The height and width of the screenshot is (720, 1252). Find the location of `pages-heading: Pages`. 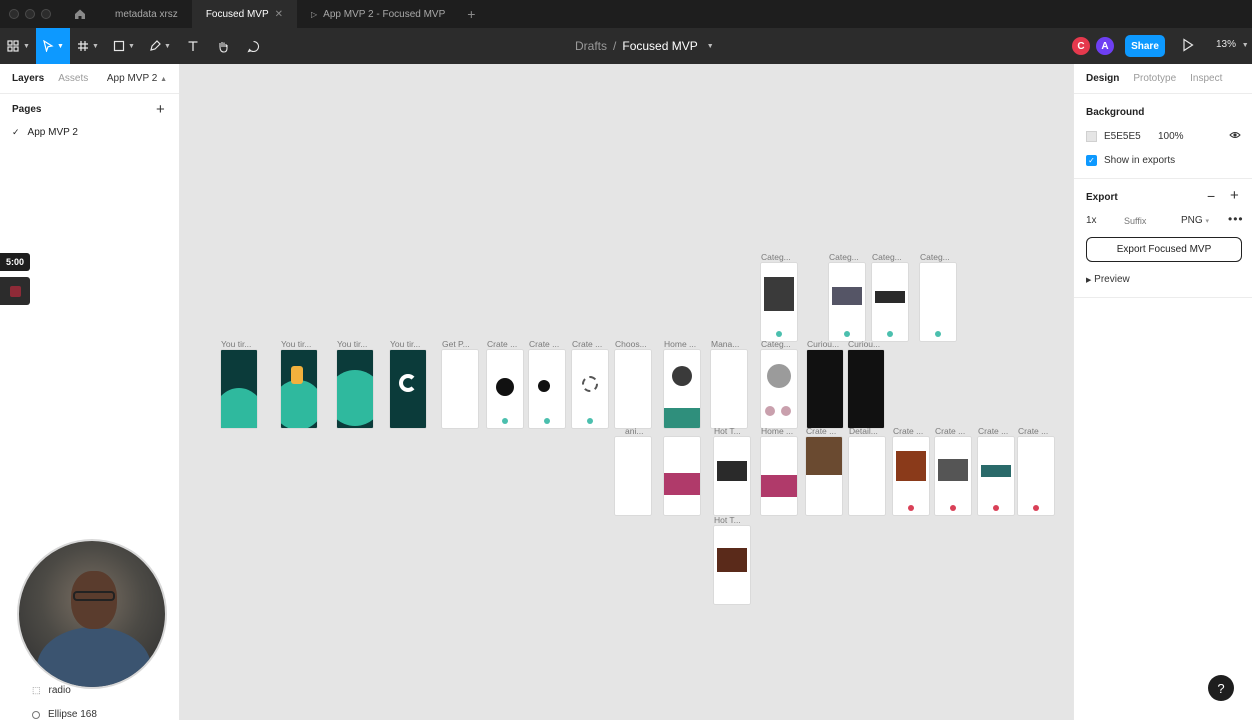

pages-heading: Pages is located at coordinates (27, 109).